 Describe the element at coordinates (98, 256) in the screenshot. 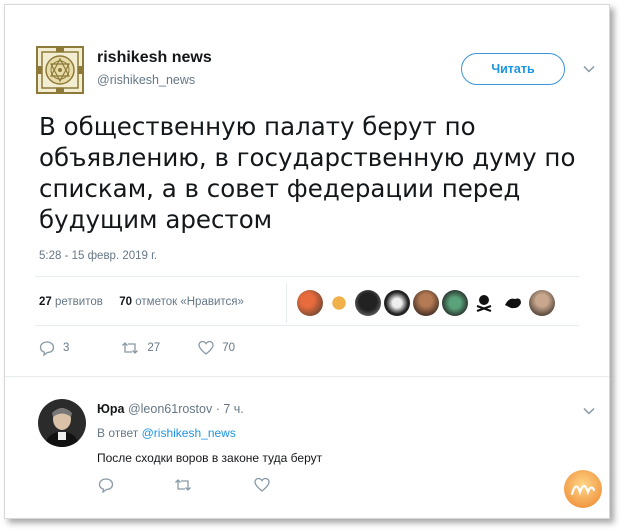

I see `tweet-timestamp: 5:28 - 15 февр. 2019 г.` at that location.